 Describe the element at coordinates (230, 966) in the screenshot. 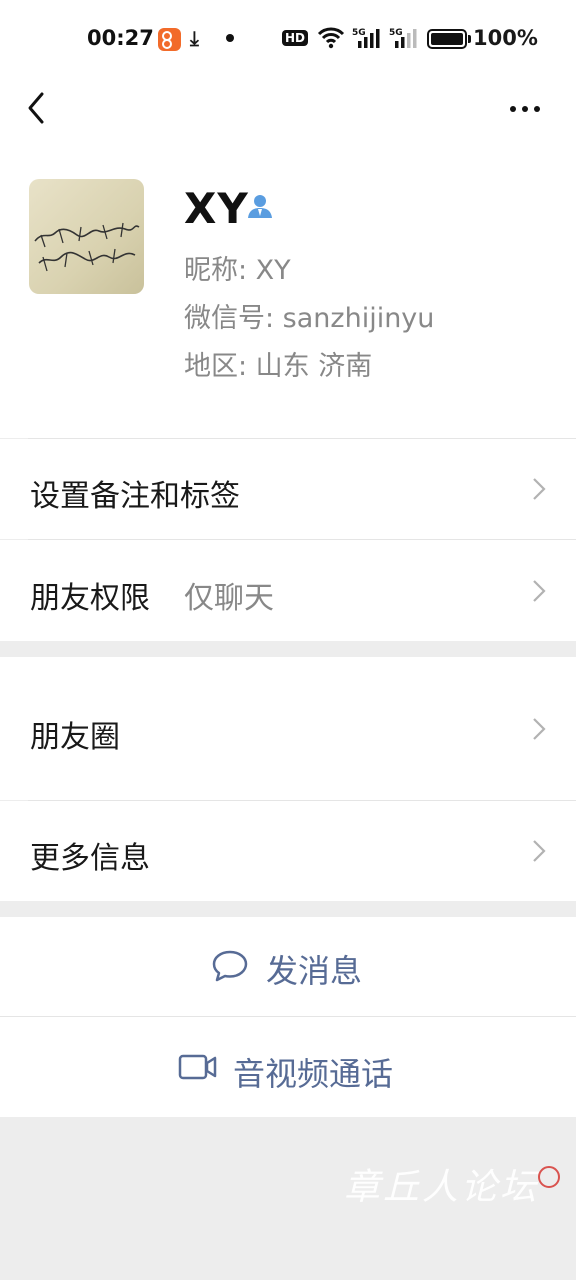

I see `chat-bubble-icon` at that location.